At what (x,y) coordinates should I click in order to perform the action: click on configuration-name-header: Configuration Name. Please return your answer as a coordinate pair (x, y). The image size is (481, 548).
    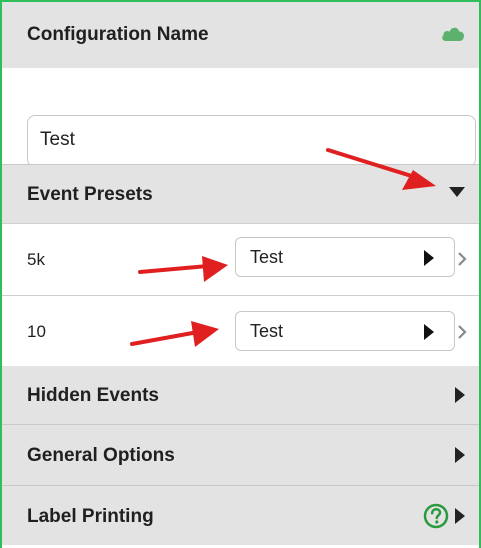
    Looking at the image, I should click on (240, 35).